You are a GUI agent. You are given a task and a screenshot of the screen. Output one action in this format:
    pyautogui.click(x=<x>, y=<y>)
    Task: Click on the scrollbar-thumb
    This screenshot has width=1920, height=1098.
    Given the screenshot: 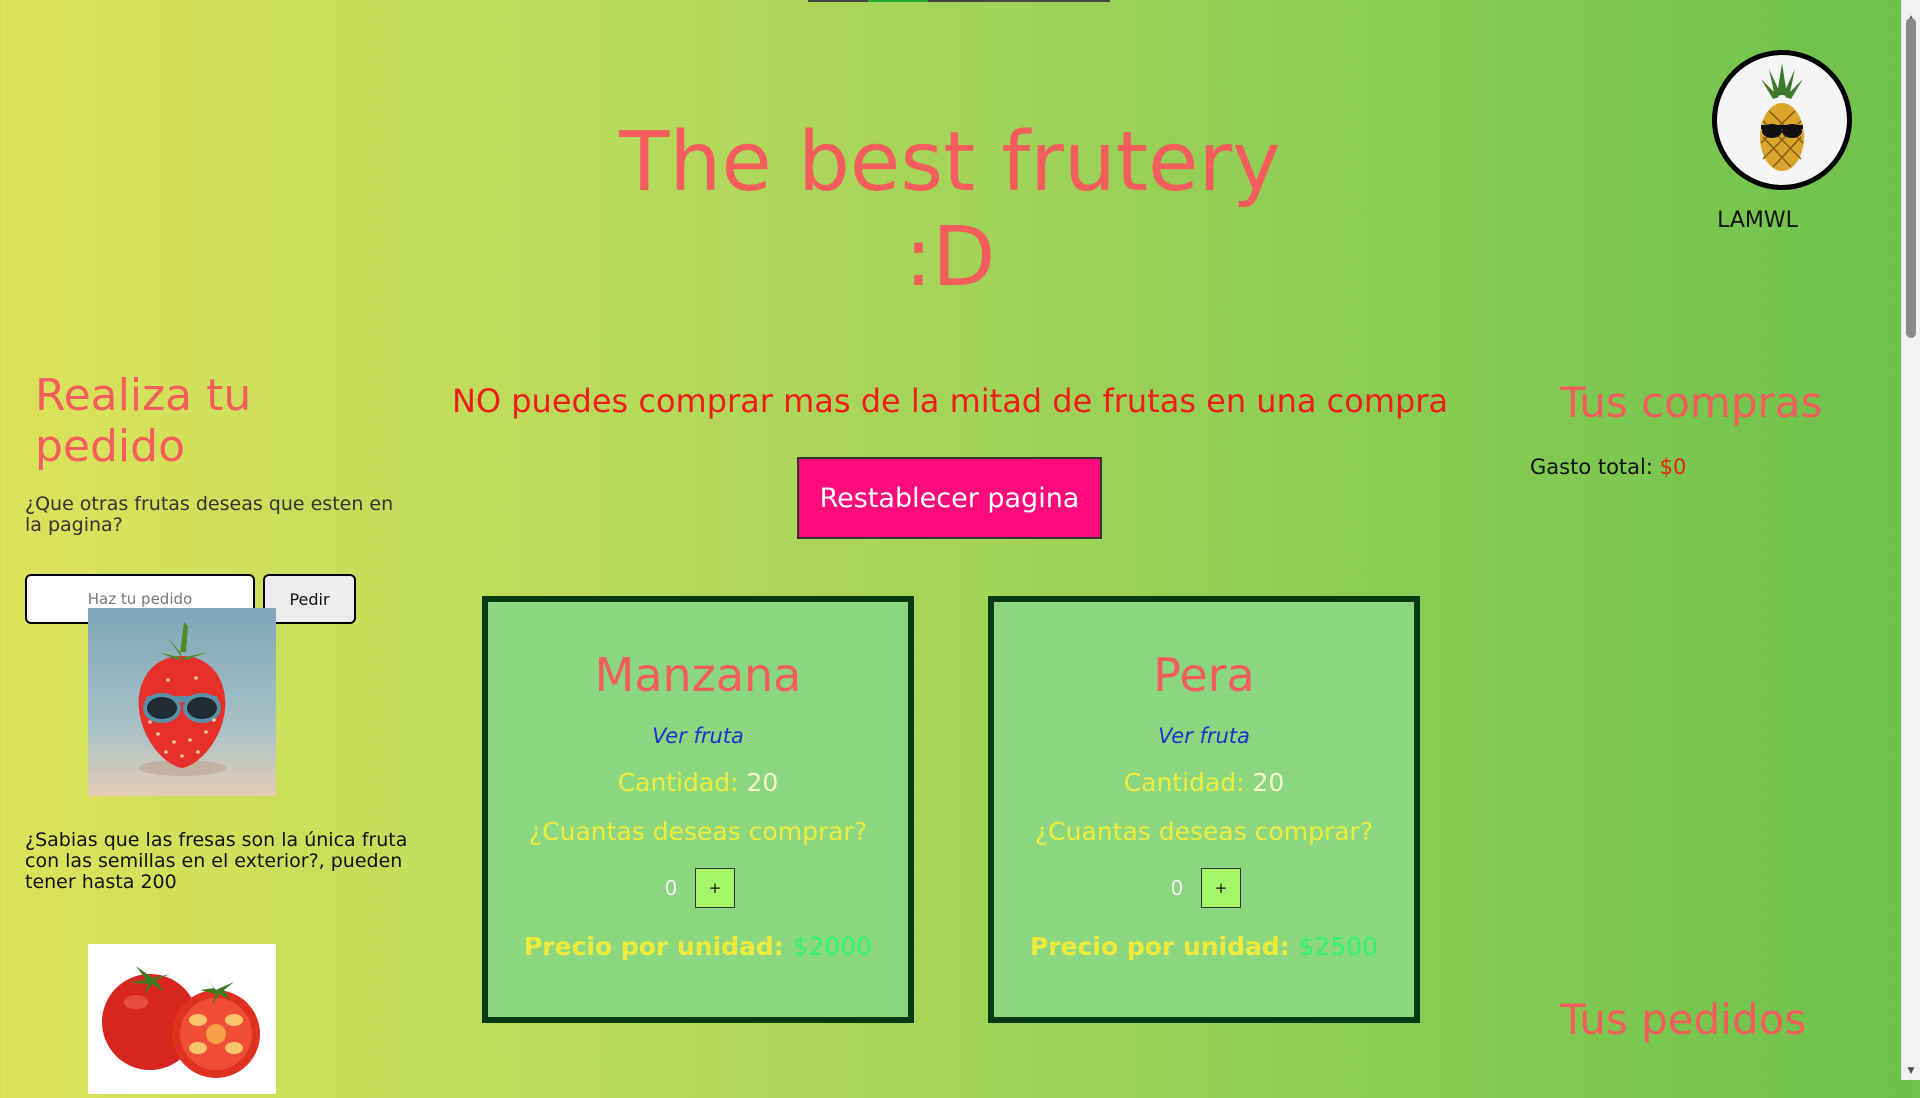 What is the action you would take?
    pyautogui.click(x=1911, y=178)
    